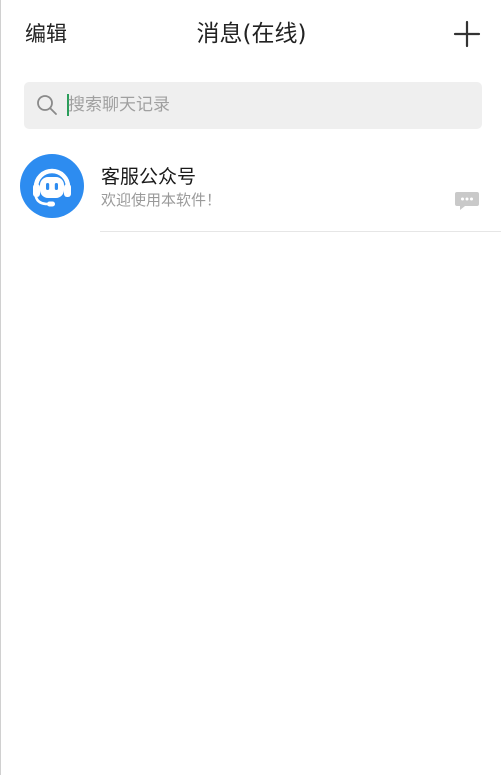  Describe the element at coordinates (251, 190) in the screenshot. I see `conversation-item: 客服公众号 欢迎使用本软件！` at that location.